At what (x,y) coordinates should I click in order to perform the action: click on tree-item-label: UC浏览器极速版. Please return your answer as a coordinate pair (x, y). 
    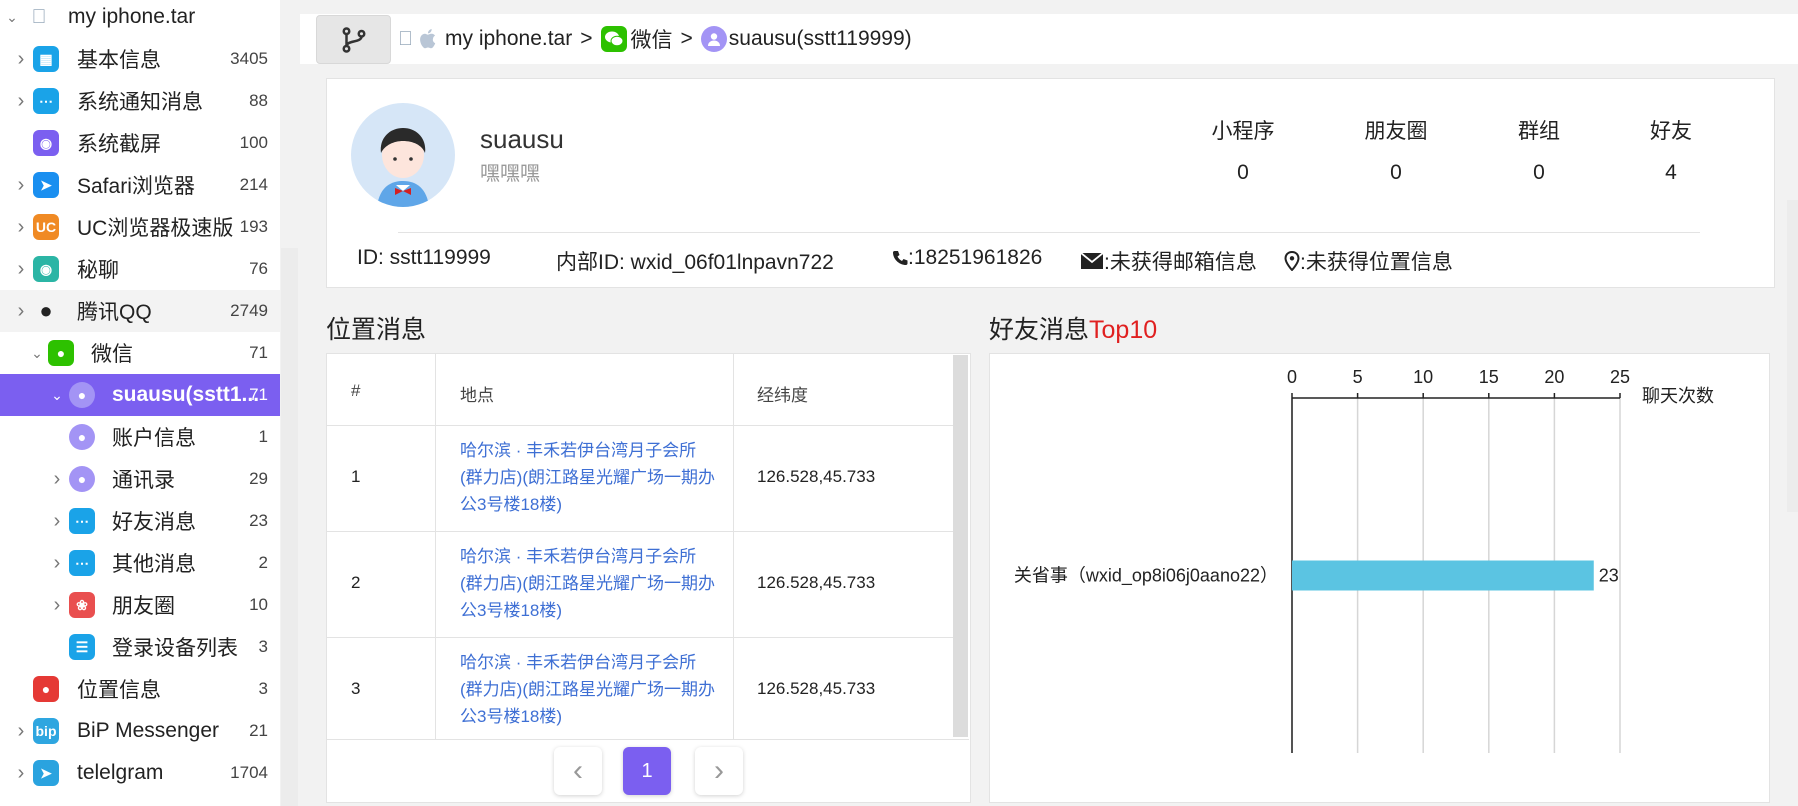
    Looking at the image, I should click on (155, 228).